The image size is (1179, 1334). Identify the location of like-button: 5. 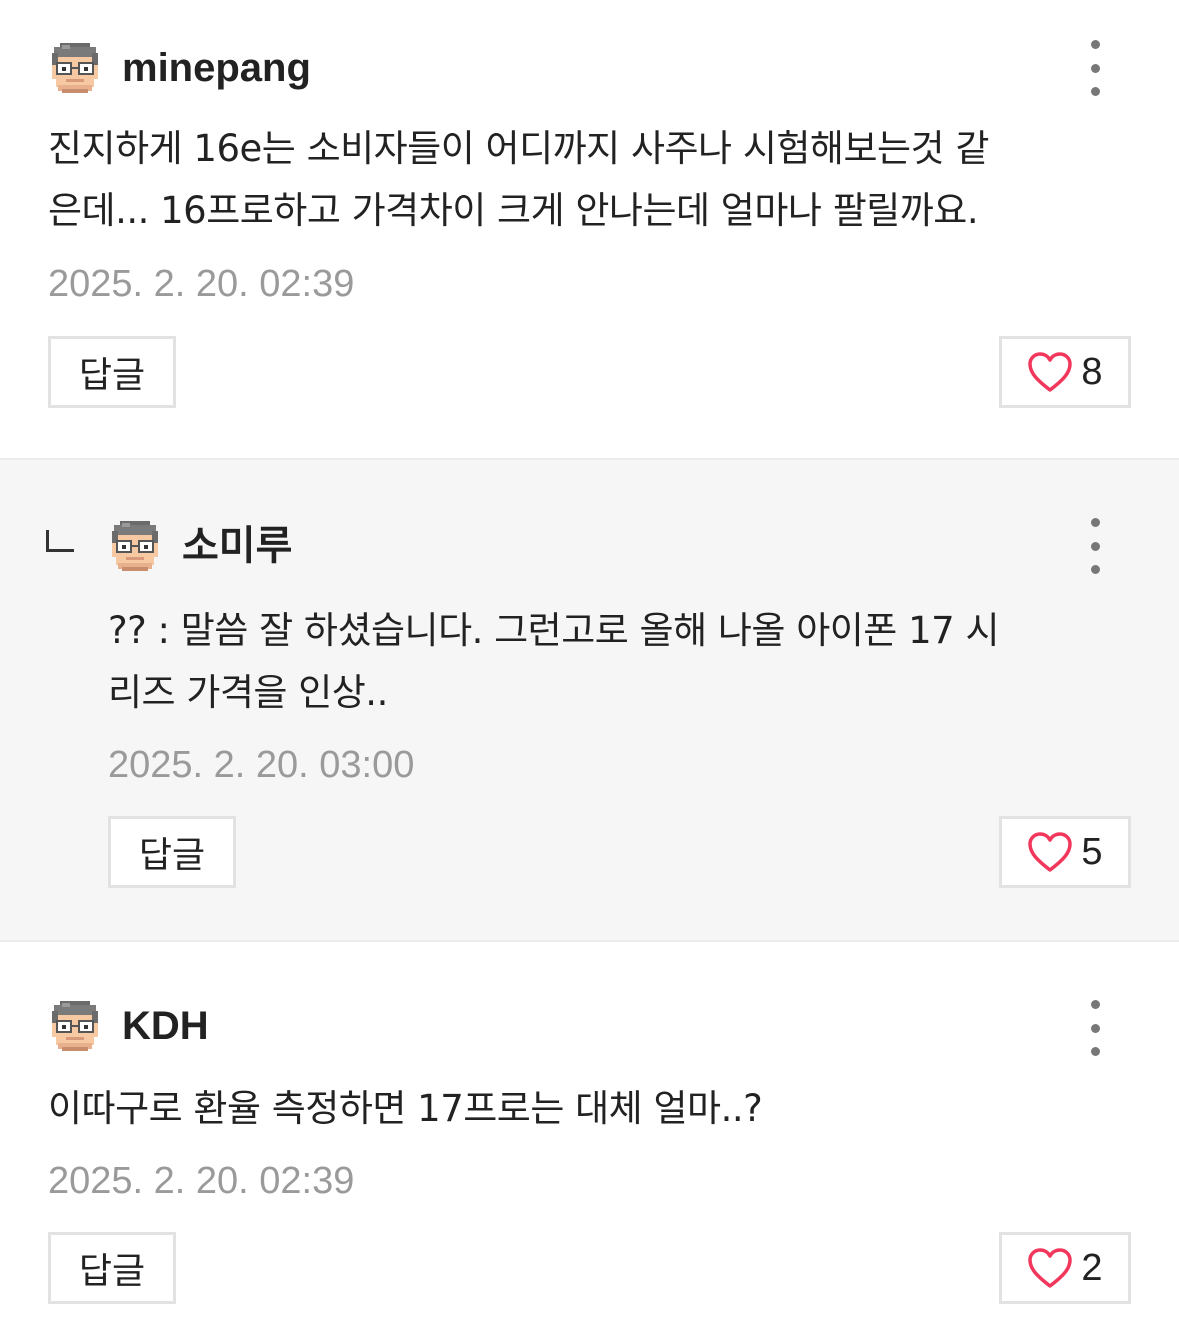
(1065, 852).